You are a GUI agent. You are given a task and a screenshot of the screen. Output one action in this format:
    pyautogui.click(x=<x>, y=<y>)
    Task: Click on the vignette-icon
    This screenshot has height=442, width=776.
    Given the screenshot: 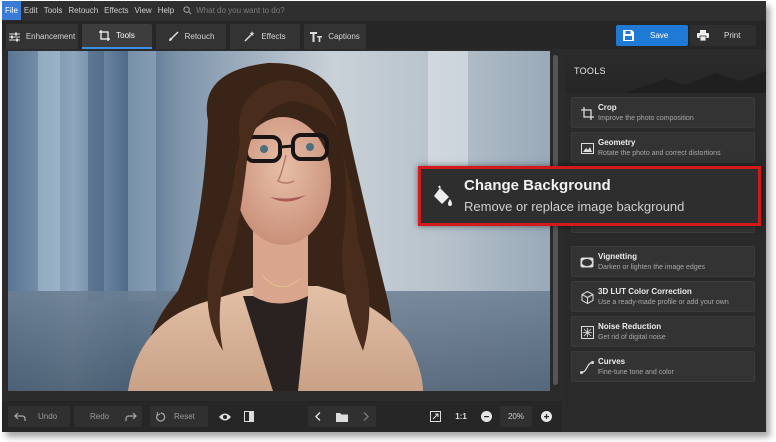 What is the action you would take?
    pyautogui.click(x=587, y=262)
    